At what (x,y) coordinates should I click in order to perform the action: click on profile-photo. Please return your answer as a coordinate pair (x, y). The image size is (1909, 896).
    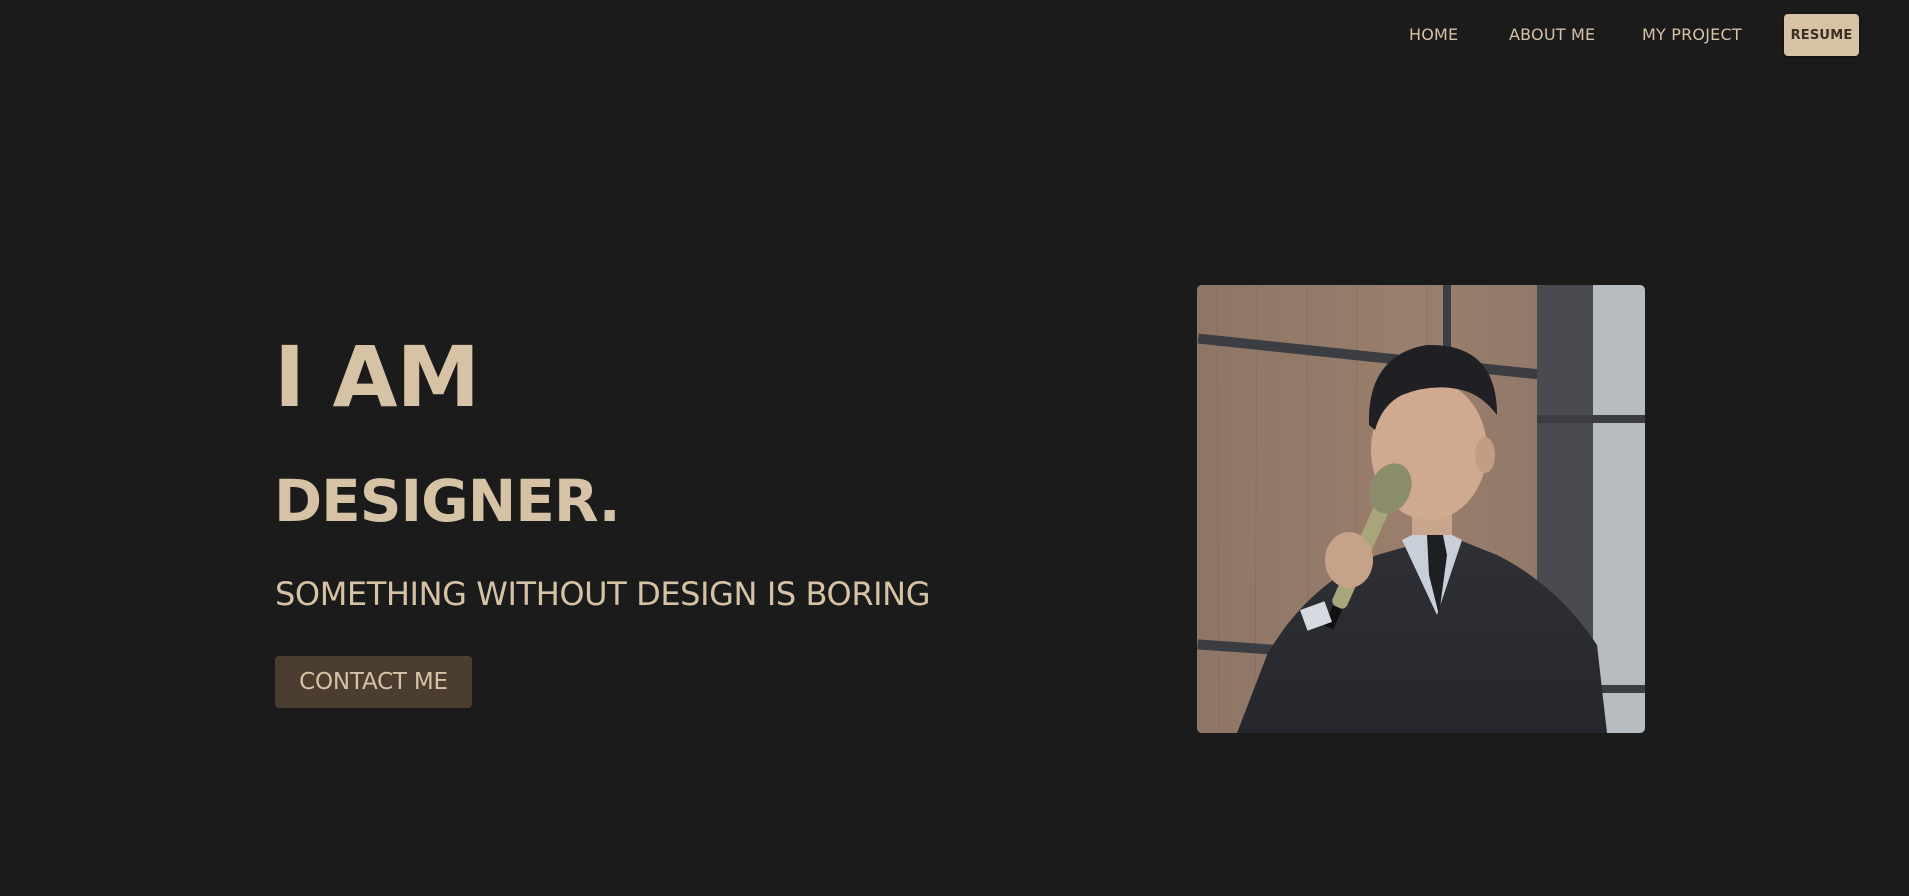
    Looking at the image, I should click on (1421, 509).